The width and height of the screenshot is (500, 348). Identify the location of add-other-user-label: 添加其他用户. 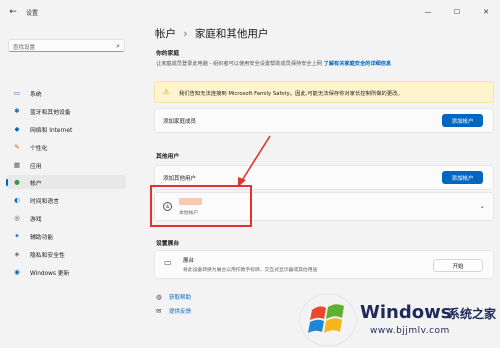
(180, 179).